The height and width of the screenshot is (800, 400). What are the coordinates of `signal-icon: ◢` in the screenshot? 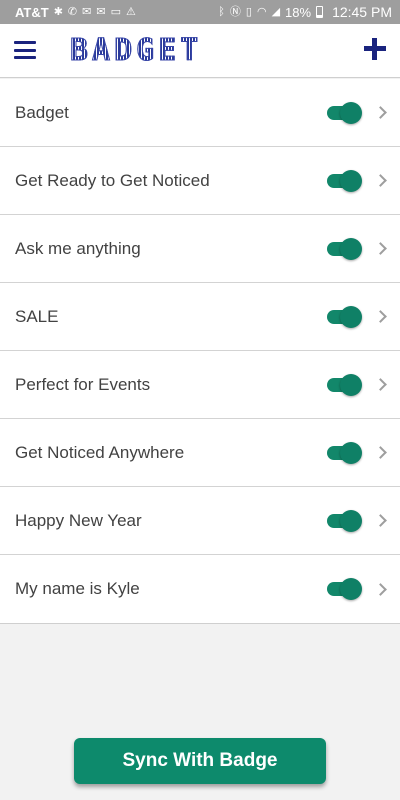 It's located at (276, 11).